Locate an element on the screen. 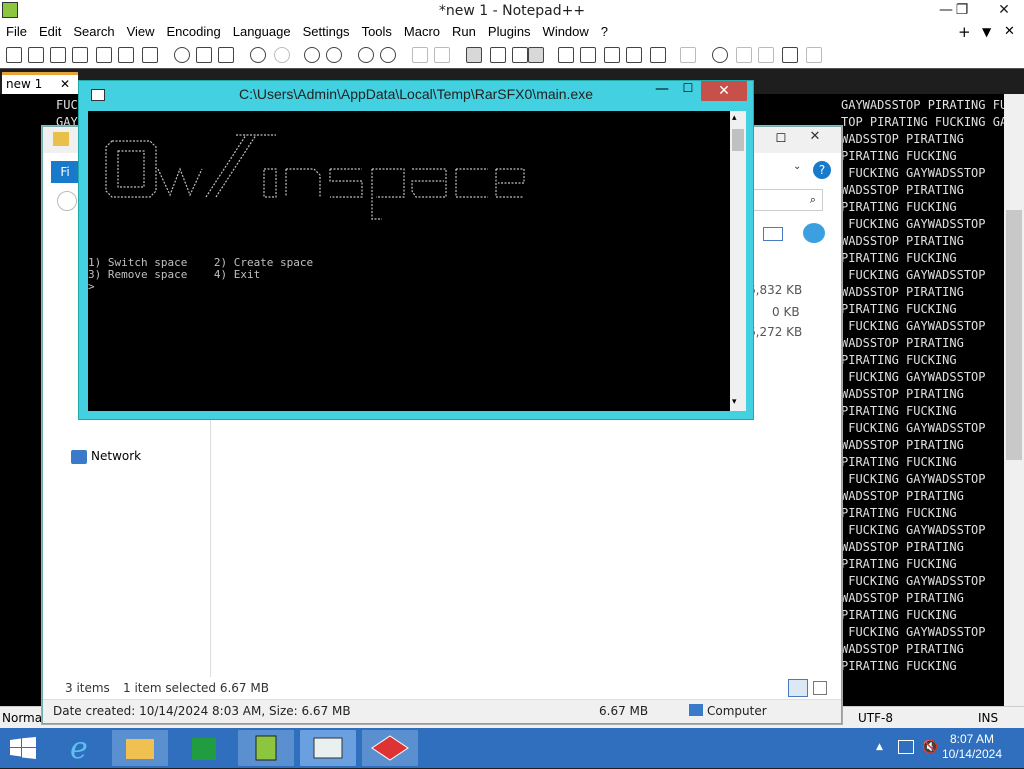  details-view-icon is located at coordinates (798, 688).